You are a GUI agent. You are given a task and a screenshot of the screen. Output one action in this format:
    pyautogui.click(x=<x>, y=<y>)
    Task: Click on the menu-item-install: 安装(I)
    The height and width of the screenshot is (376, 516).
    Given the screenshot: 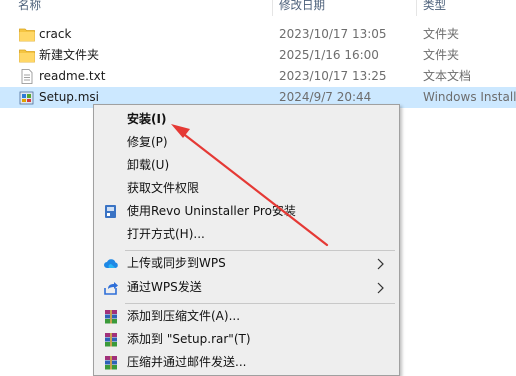 What is the action you would take?
    pyautogui.click(x=246, y=119)
    